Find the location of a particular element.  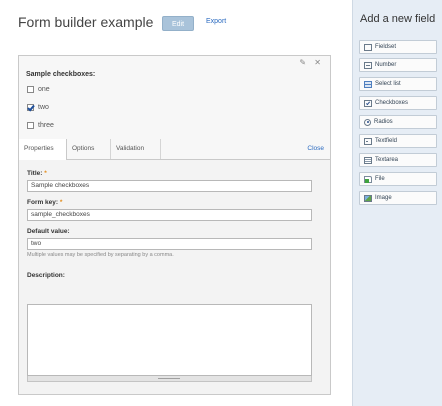

field-type-label: Image is located at coordinates (383, 198).